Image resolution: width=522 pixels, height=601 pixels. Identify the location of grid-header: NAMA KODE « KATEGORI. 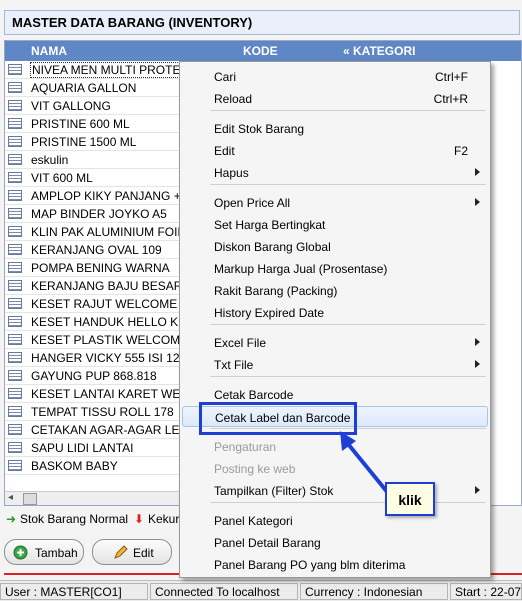
(263, 51).